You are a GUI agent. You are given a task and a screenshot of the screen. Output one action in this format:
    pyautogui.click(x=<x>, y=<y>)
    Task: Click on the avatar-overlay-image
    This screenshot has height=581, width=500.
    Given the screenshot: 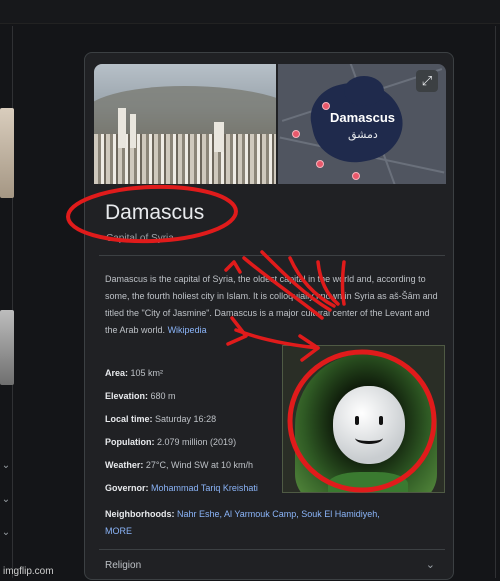 What is the action you would take?
    pyautogui.click(x=363, y=419)
    